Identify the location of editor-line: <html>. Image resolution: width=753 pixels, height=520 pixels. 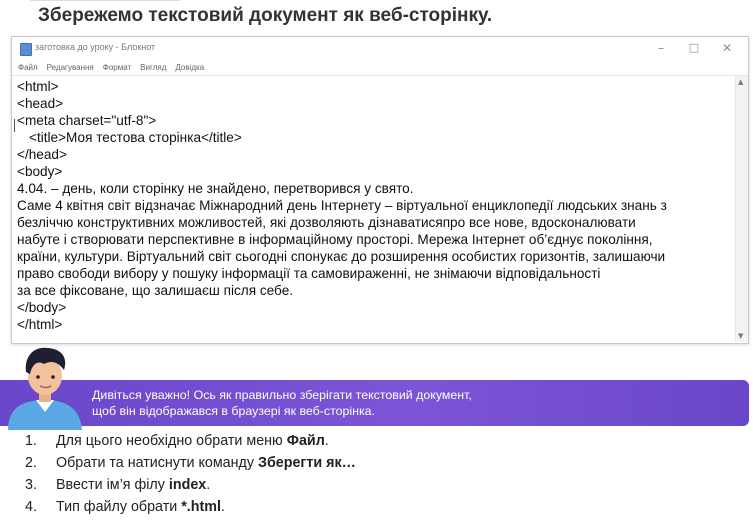
(38, 86).